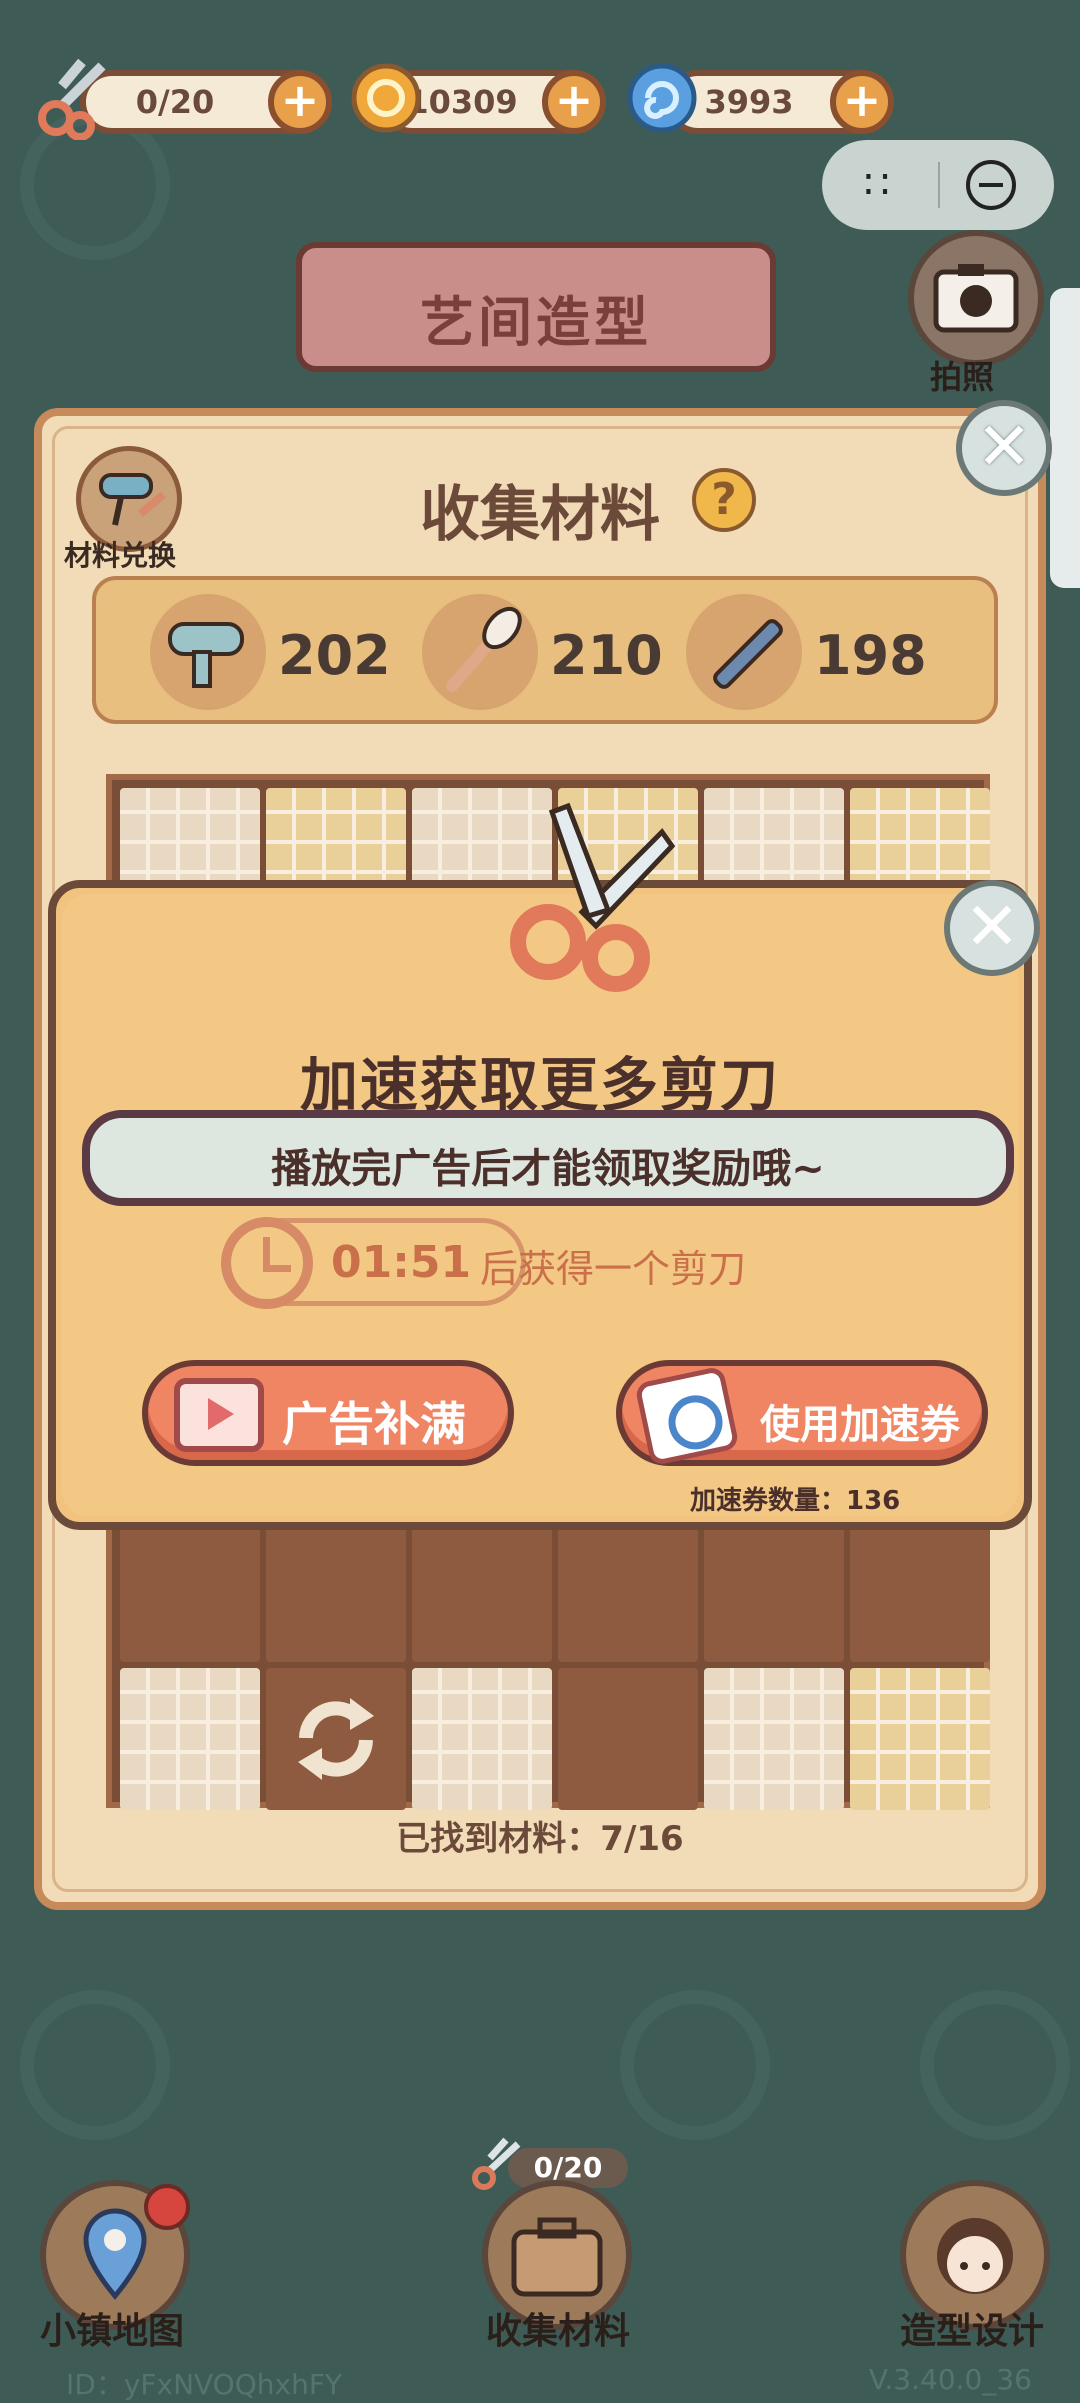 This screenshot has height=2403, width=1080. I want to click on dialog-close-button: ✕, so click(992, 928).